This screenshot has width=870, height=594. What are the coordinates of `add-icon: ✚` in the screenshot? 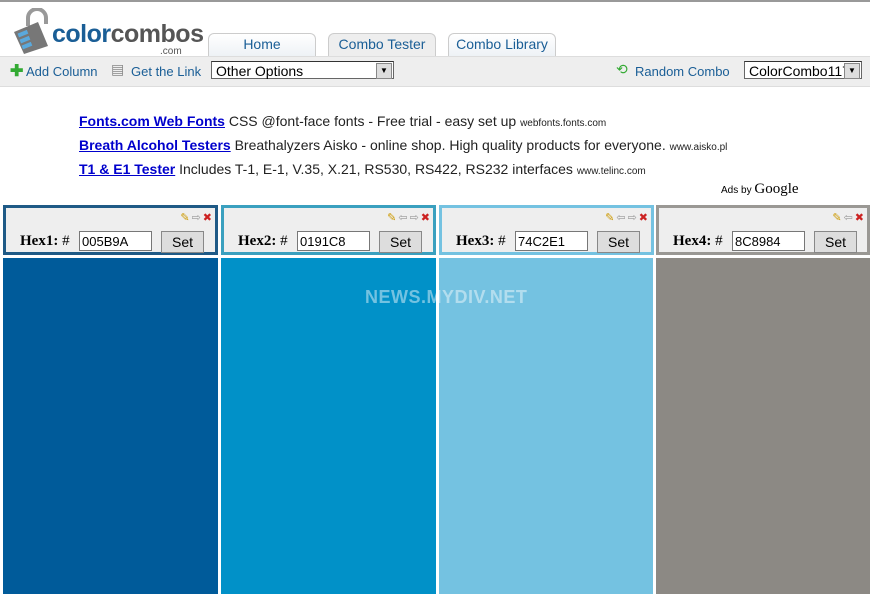 It's located at (16, 71).